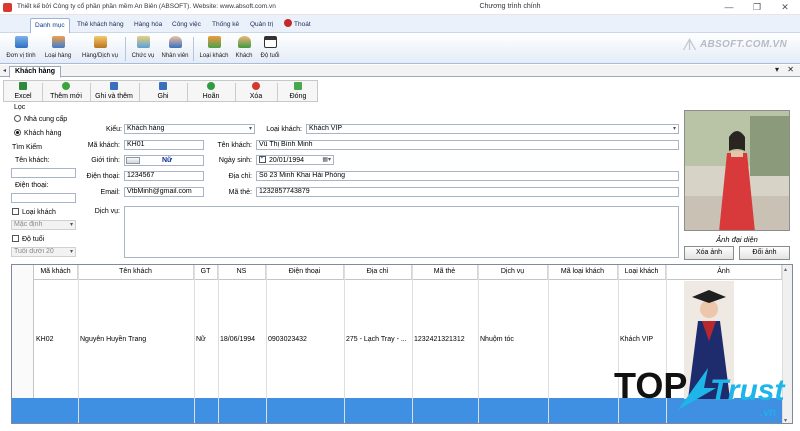 This screenshot has height=431, width=800. What do you see at coordinates (148, 25) in the screenshot?
I see `tab-hang-hoa: Hàng hóa` at bounding box center [148, 25].